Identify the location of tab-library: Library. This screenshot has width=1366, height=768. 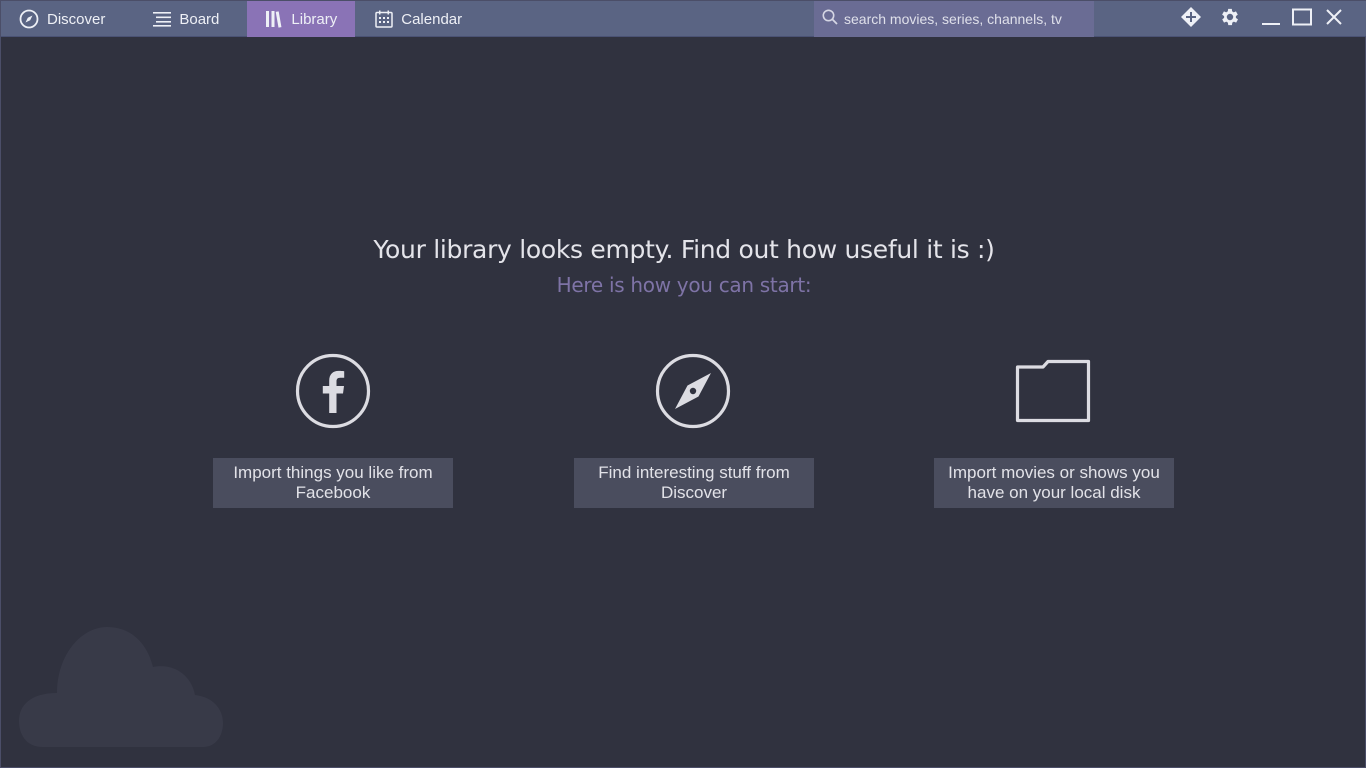
(301, 19).